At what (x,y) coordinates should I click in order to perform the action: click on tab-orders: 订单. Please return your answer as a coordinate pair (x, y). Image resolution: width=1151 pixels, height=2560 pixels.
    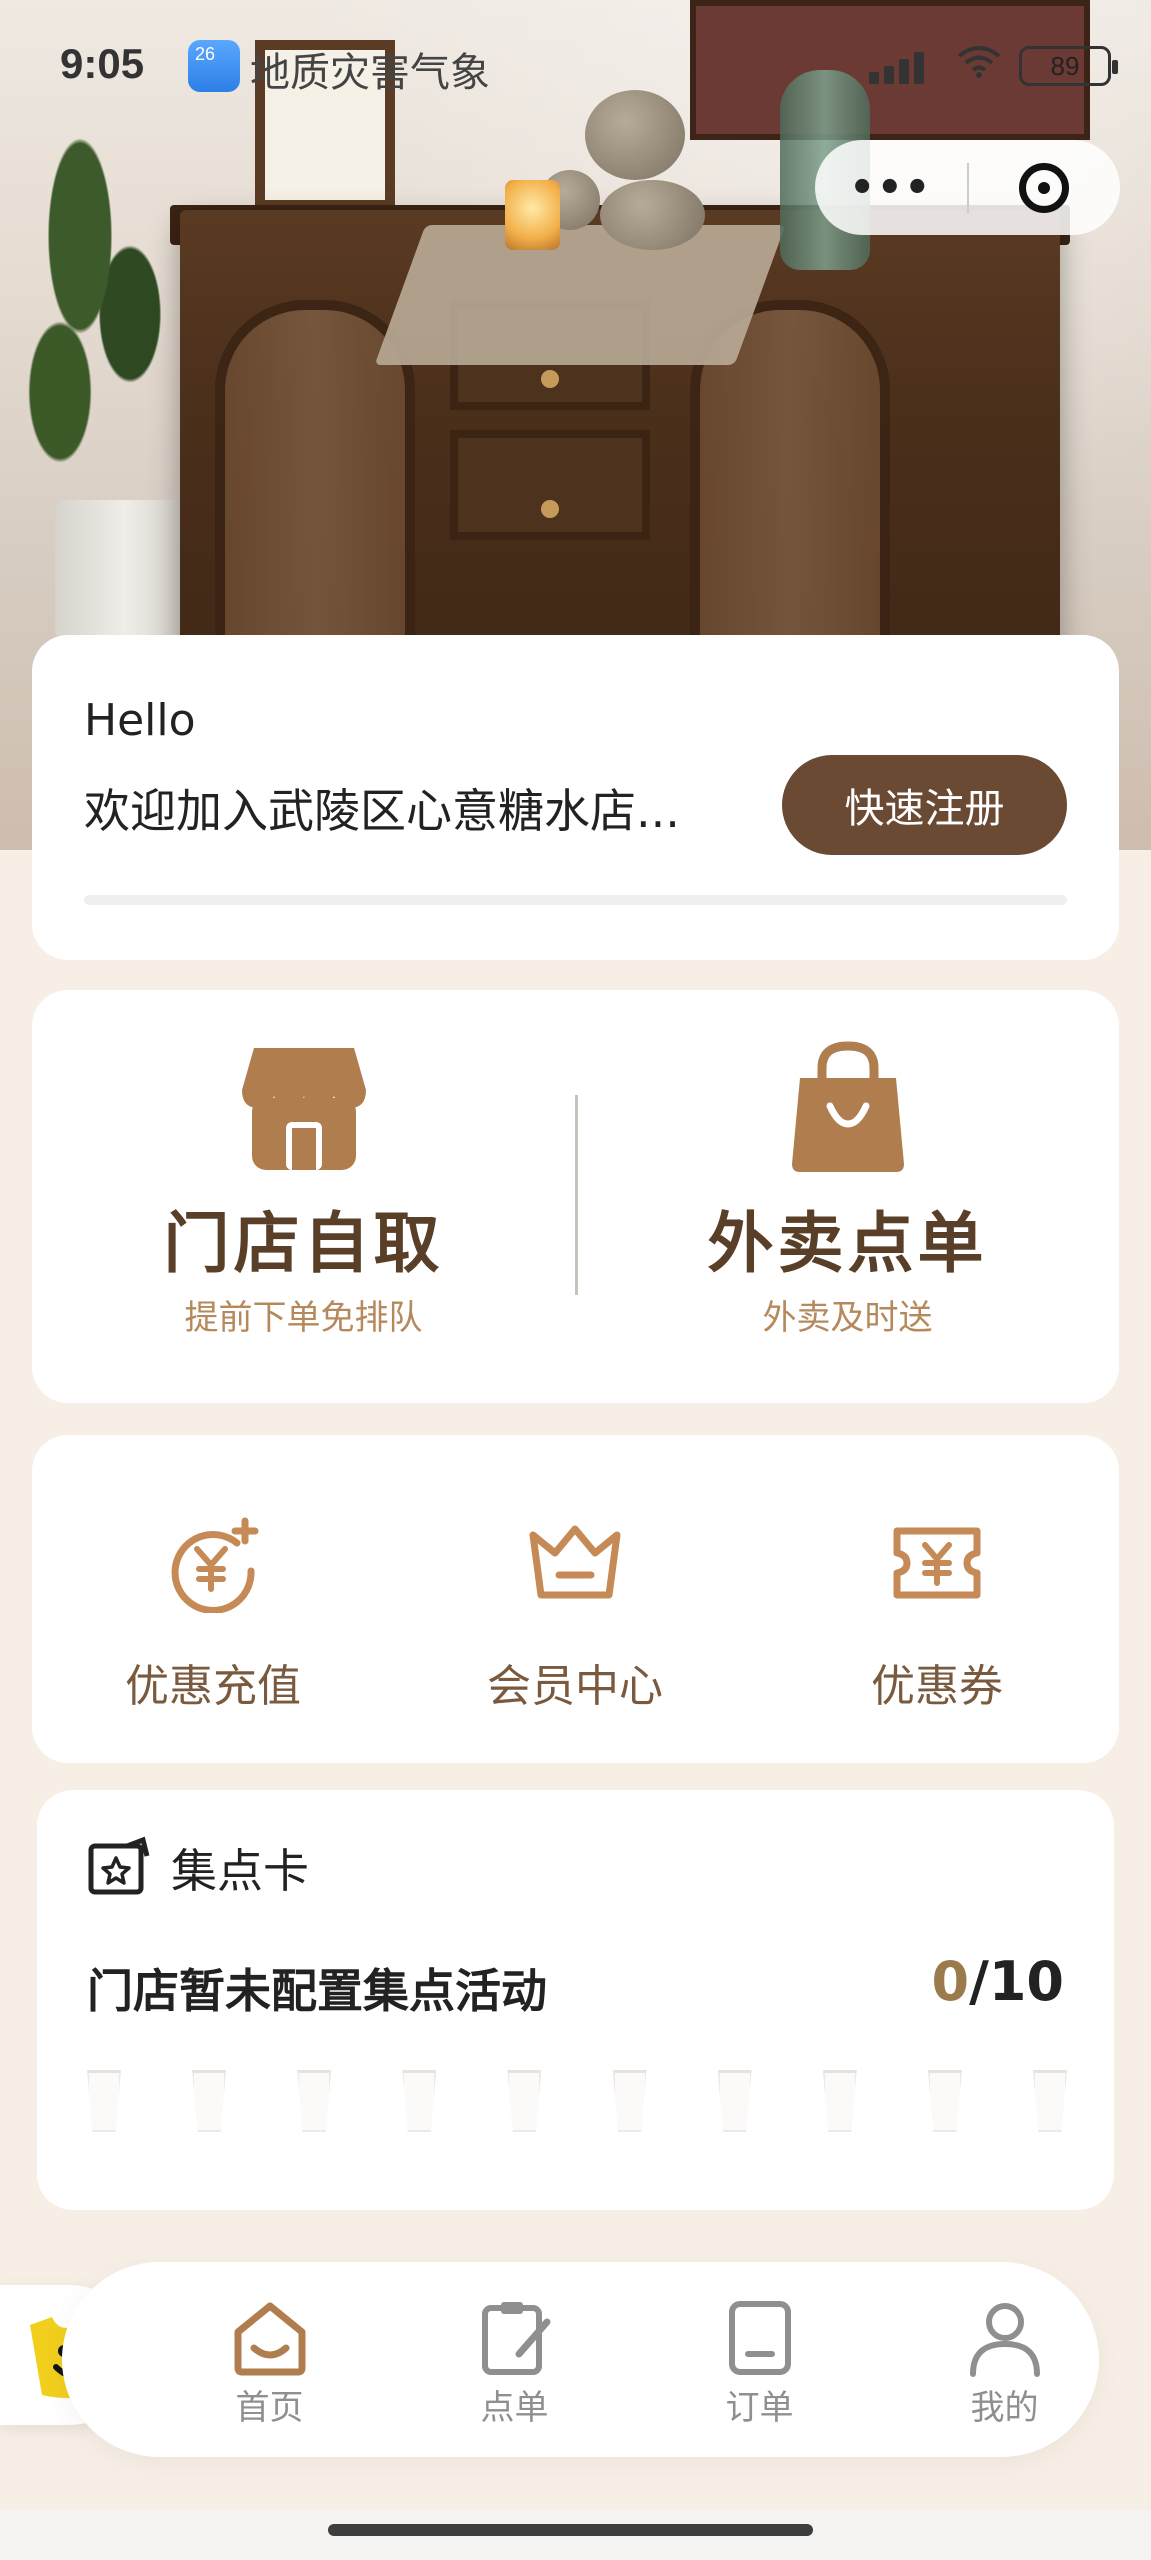
    Looking at the image, I should click on (759, 2359).